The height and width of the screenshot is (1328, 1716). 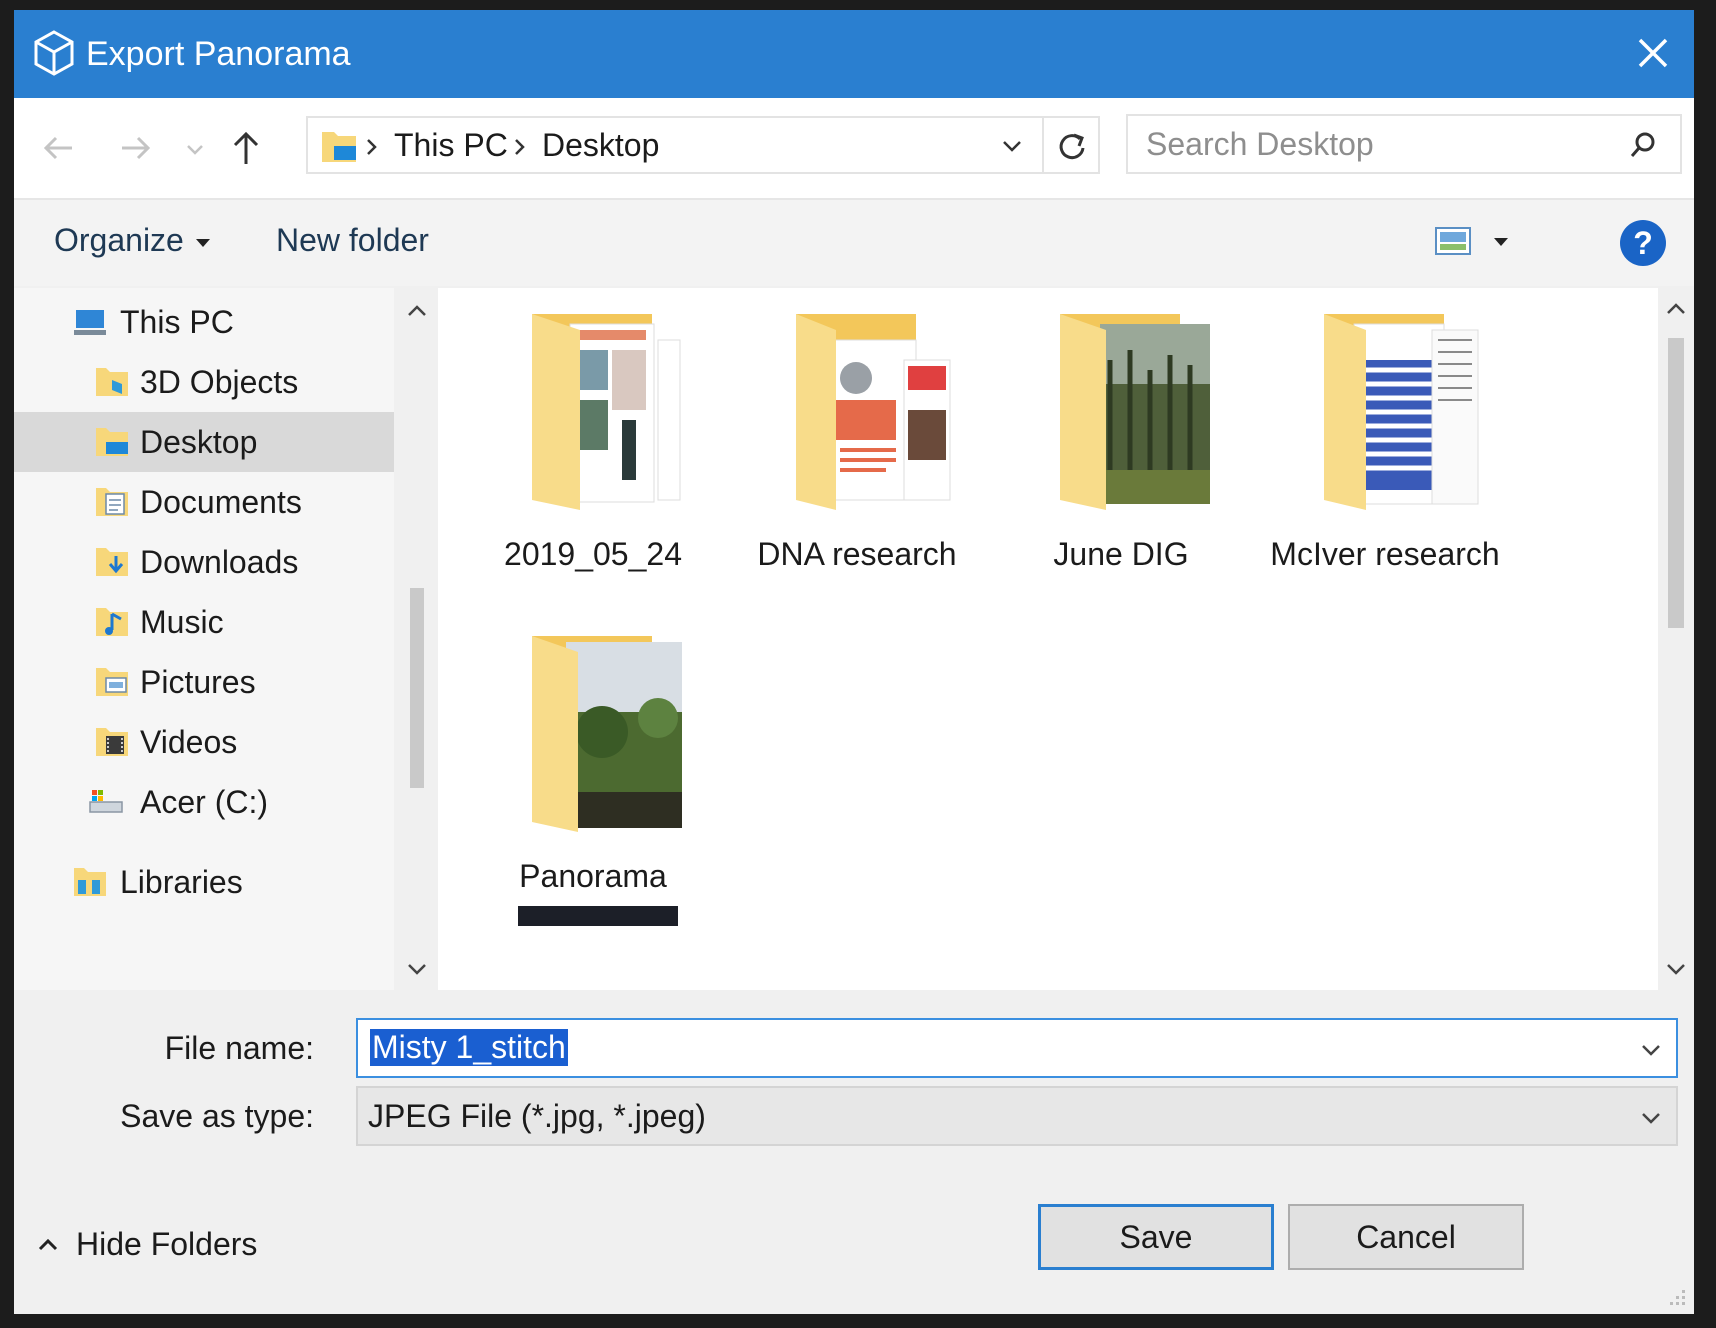 I want to click on chevron-up-icon, so click(x=48, y=1244).